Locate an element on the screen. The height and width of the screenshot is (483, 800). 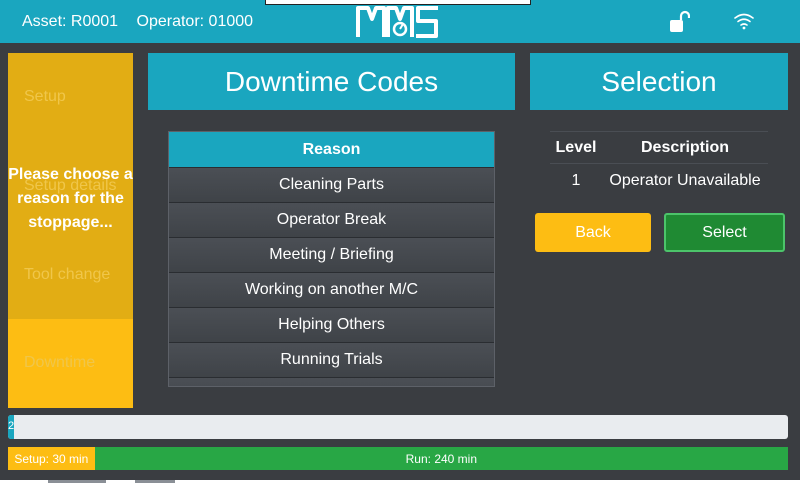
operator-label: Operator: 01000 is located at coordinates (195, 21).